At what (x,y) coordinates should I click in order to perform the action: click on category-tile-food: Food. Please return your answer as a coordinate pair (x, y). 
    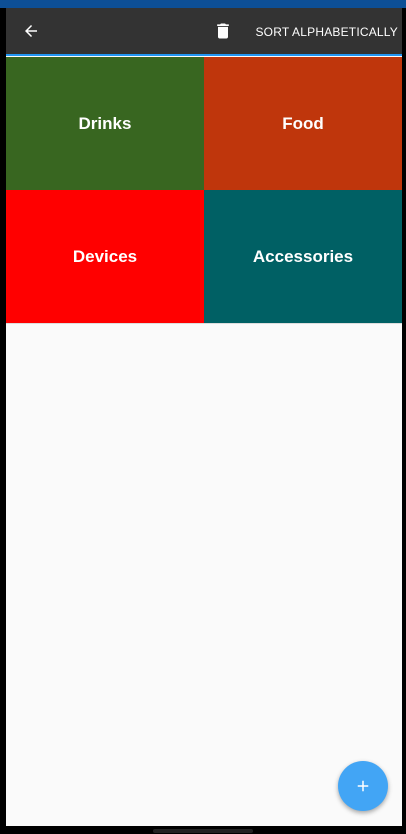
    Looking at the image, I should click on (303, 123).